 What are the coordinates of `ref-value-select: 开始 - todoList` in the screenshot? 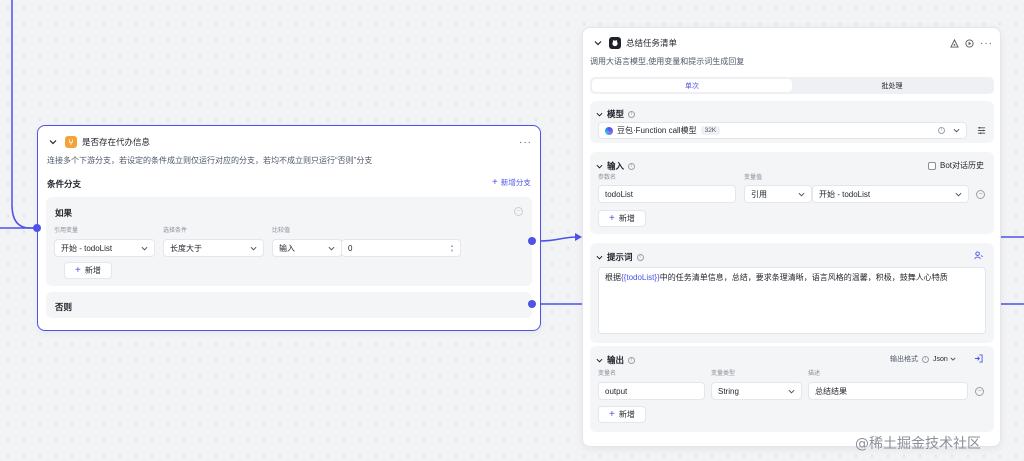 It's located at (890, 194).